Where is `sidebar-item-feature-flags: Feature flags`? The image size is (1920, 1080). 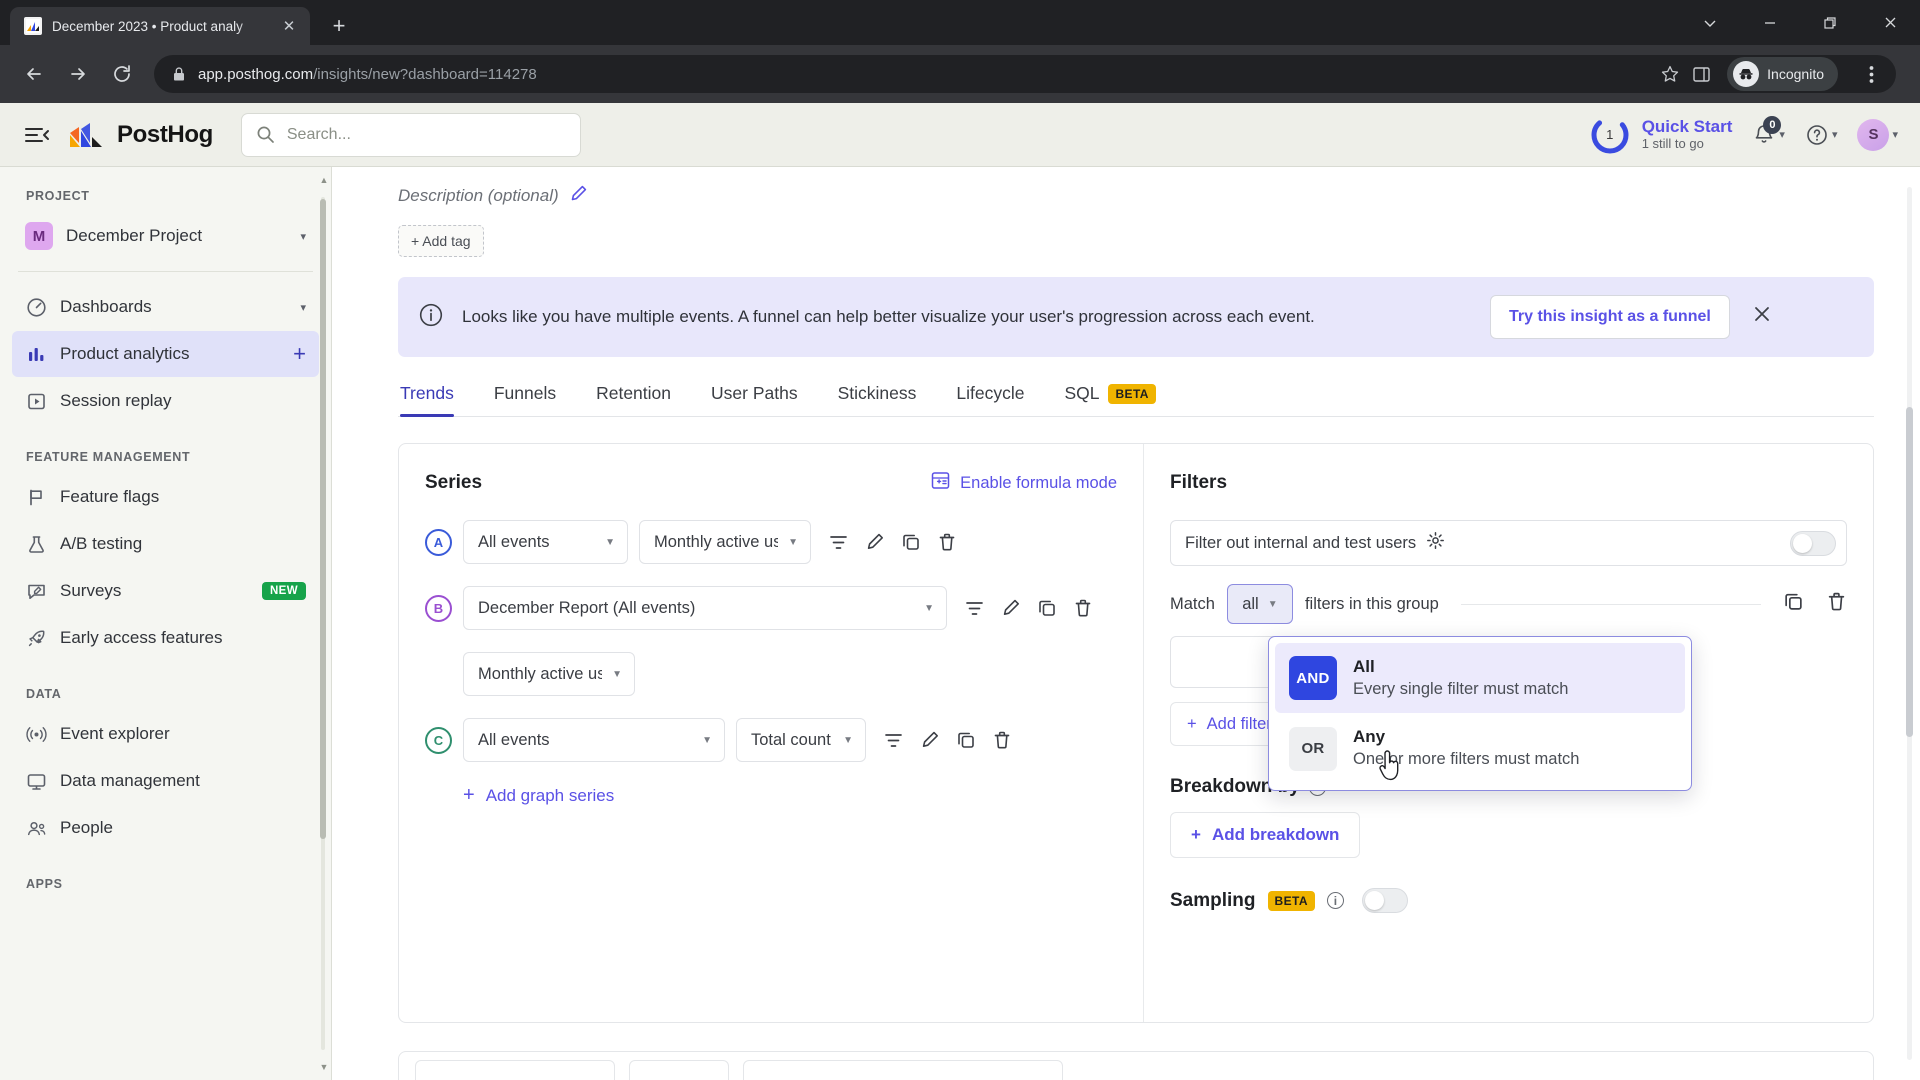 sidebar-item-feature-flags: Feature flags is located at coordinates (165, 497).